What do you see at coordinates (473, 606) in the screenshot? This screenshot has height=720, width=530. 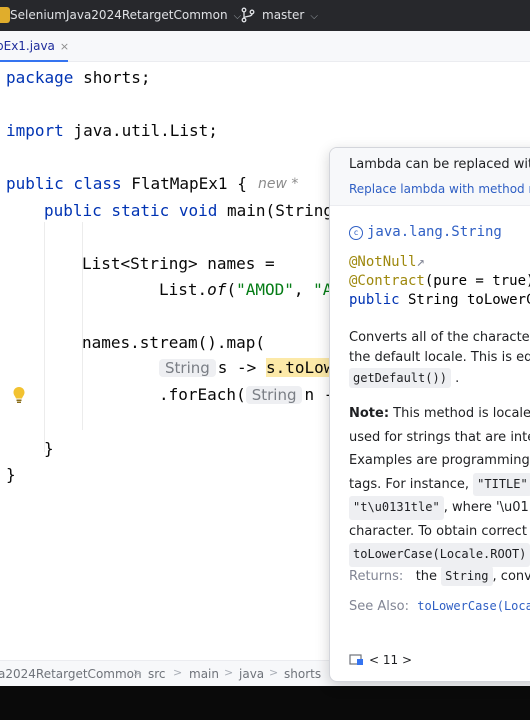 I see `see-also-link: toLowerCase(Loca` at bounding box center [473, 606].